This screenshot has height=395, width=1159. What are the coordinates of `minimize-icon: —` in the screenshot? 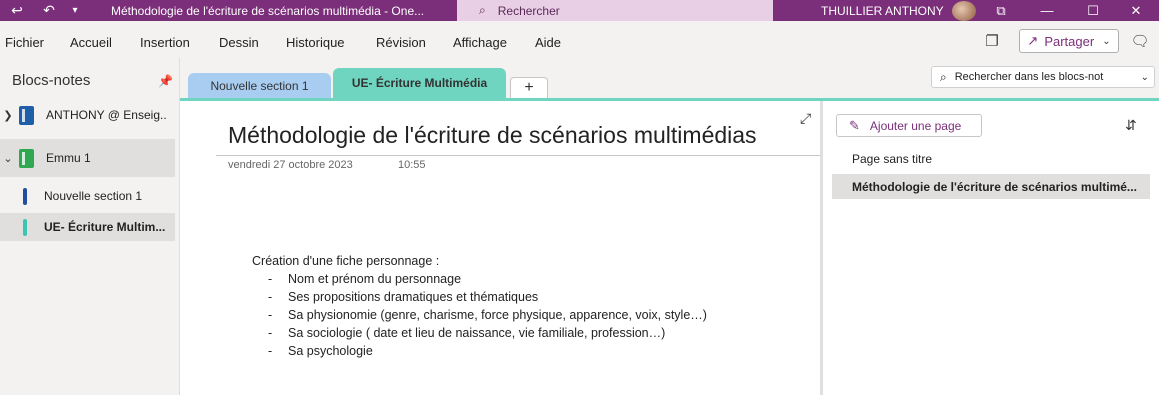 It's located at (1047, 10).